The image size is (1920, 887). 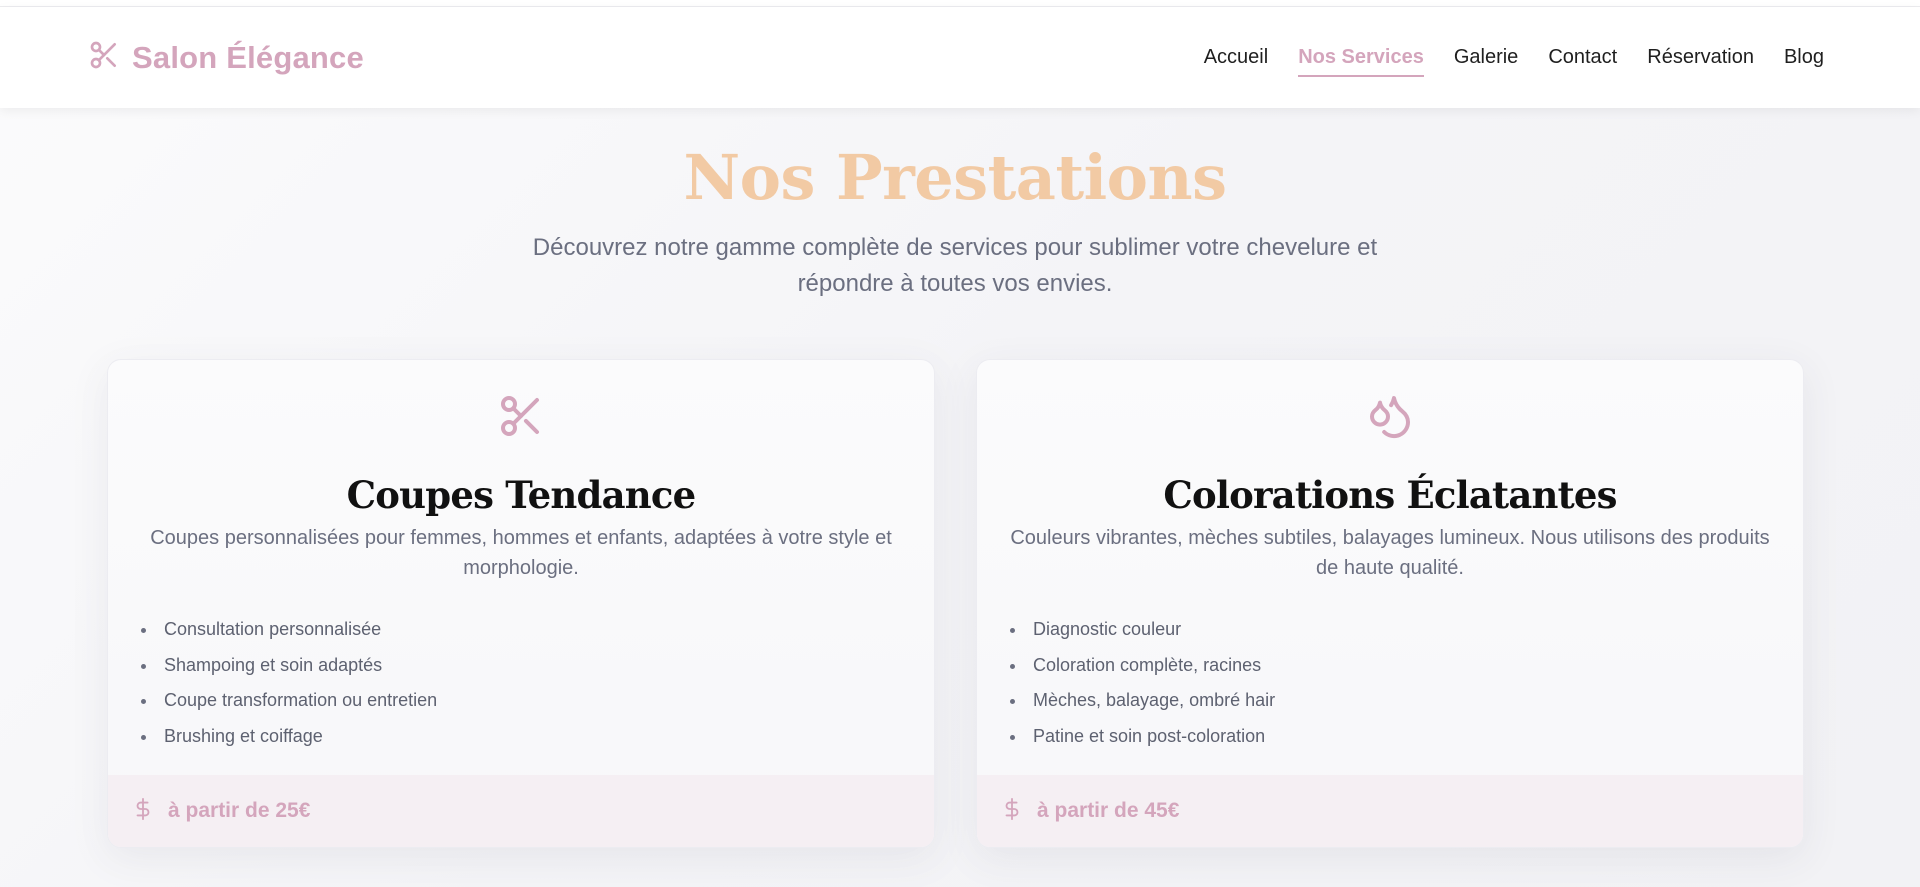 What do you see at coordinates (521, 495) in the screenshot?
I see `card-title: Coupes Tendance` at bounding box center [521, 495].